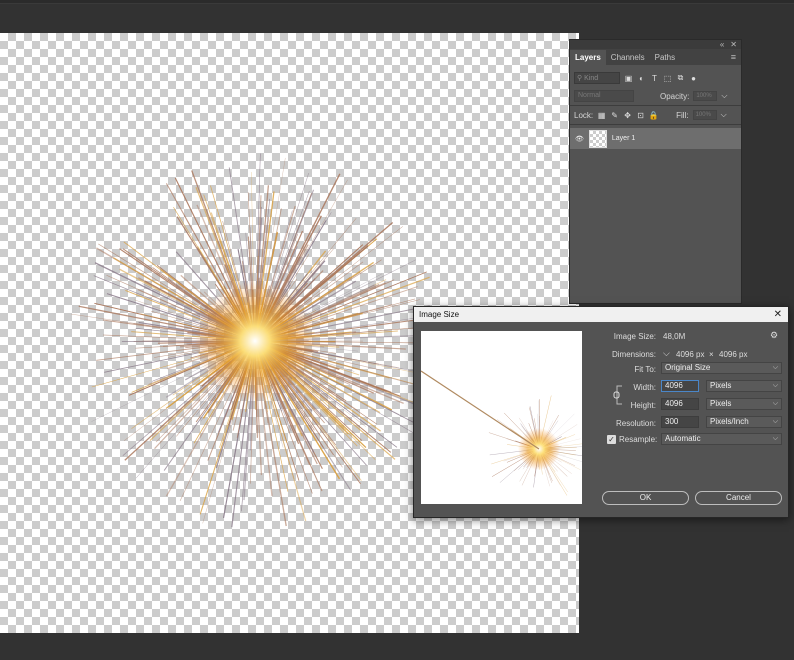 The width and height of the screenshot is (794, 660). What do you see at coordinates (729, 421) in the screenshot?
I see `resolution-unit-value: Pixels/Inch` at bounding box center [729, 421].